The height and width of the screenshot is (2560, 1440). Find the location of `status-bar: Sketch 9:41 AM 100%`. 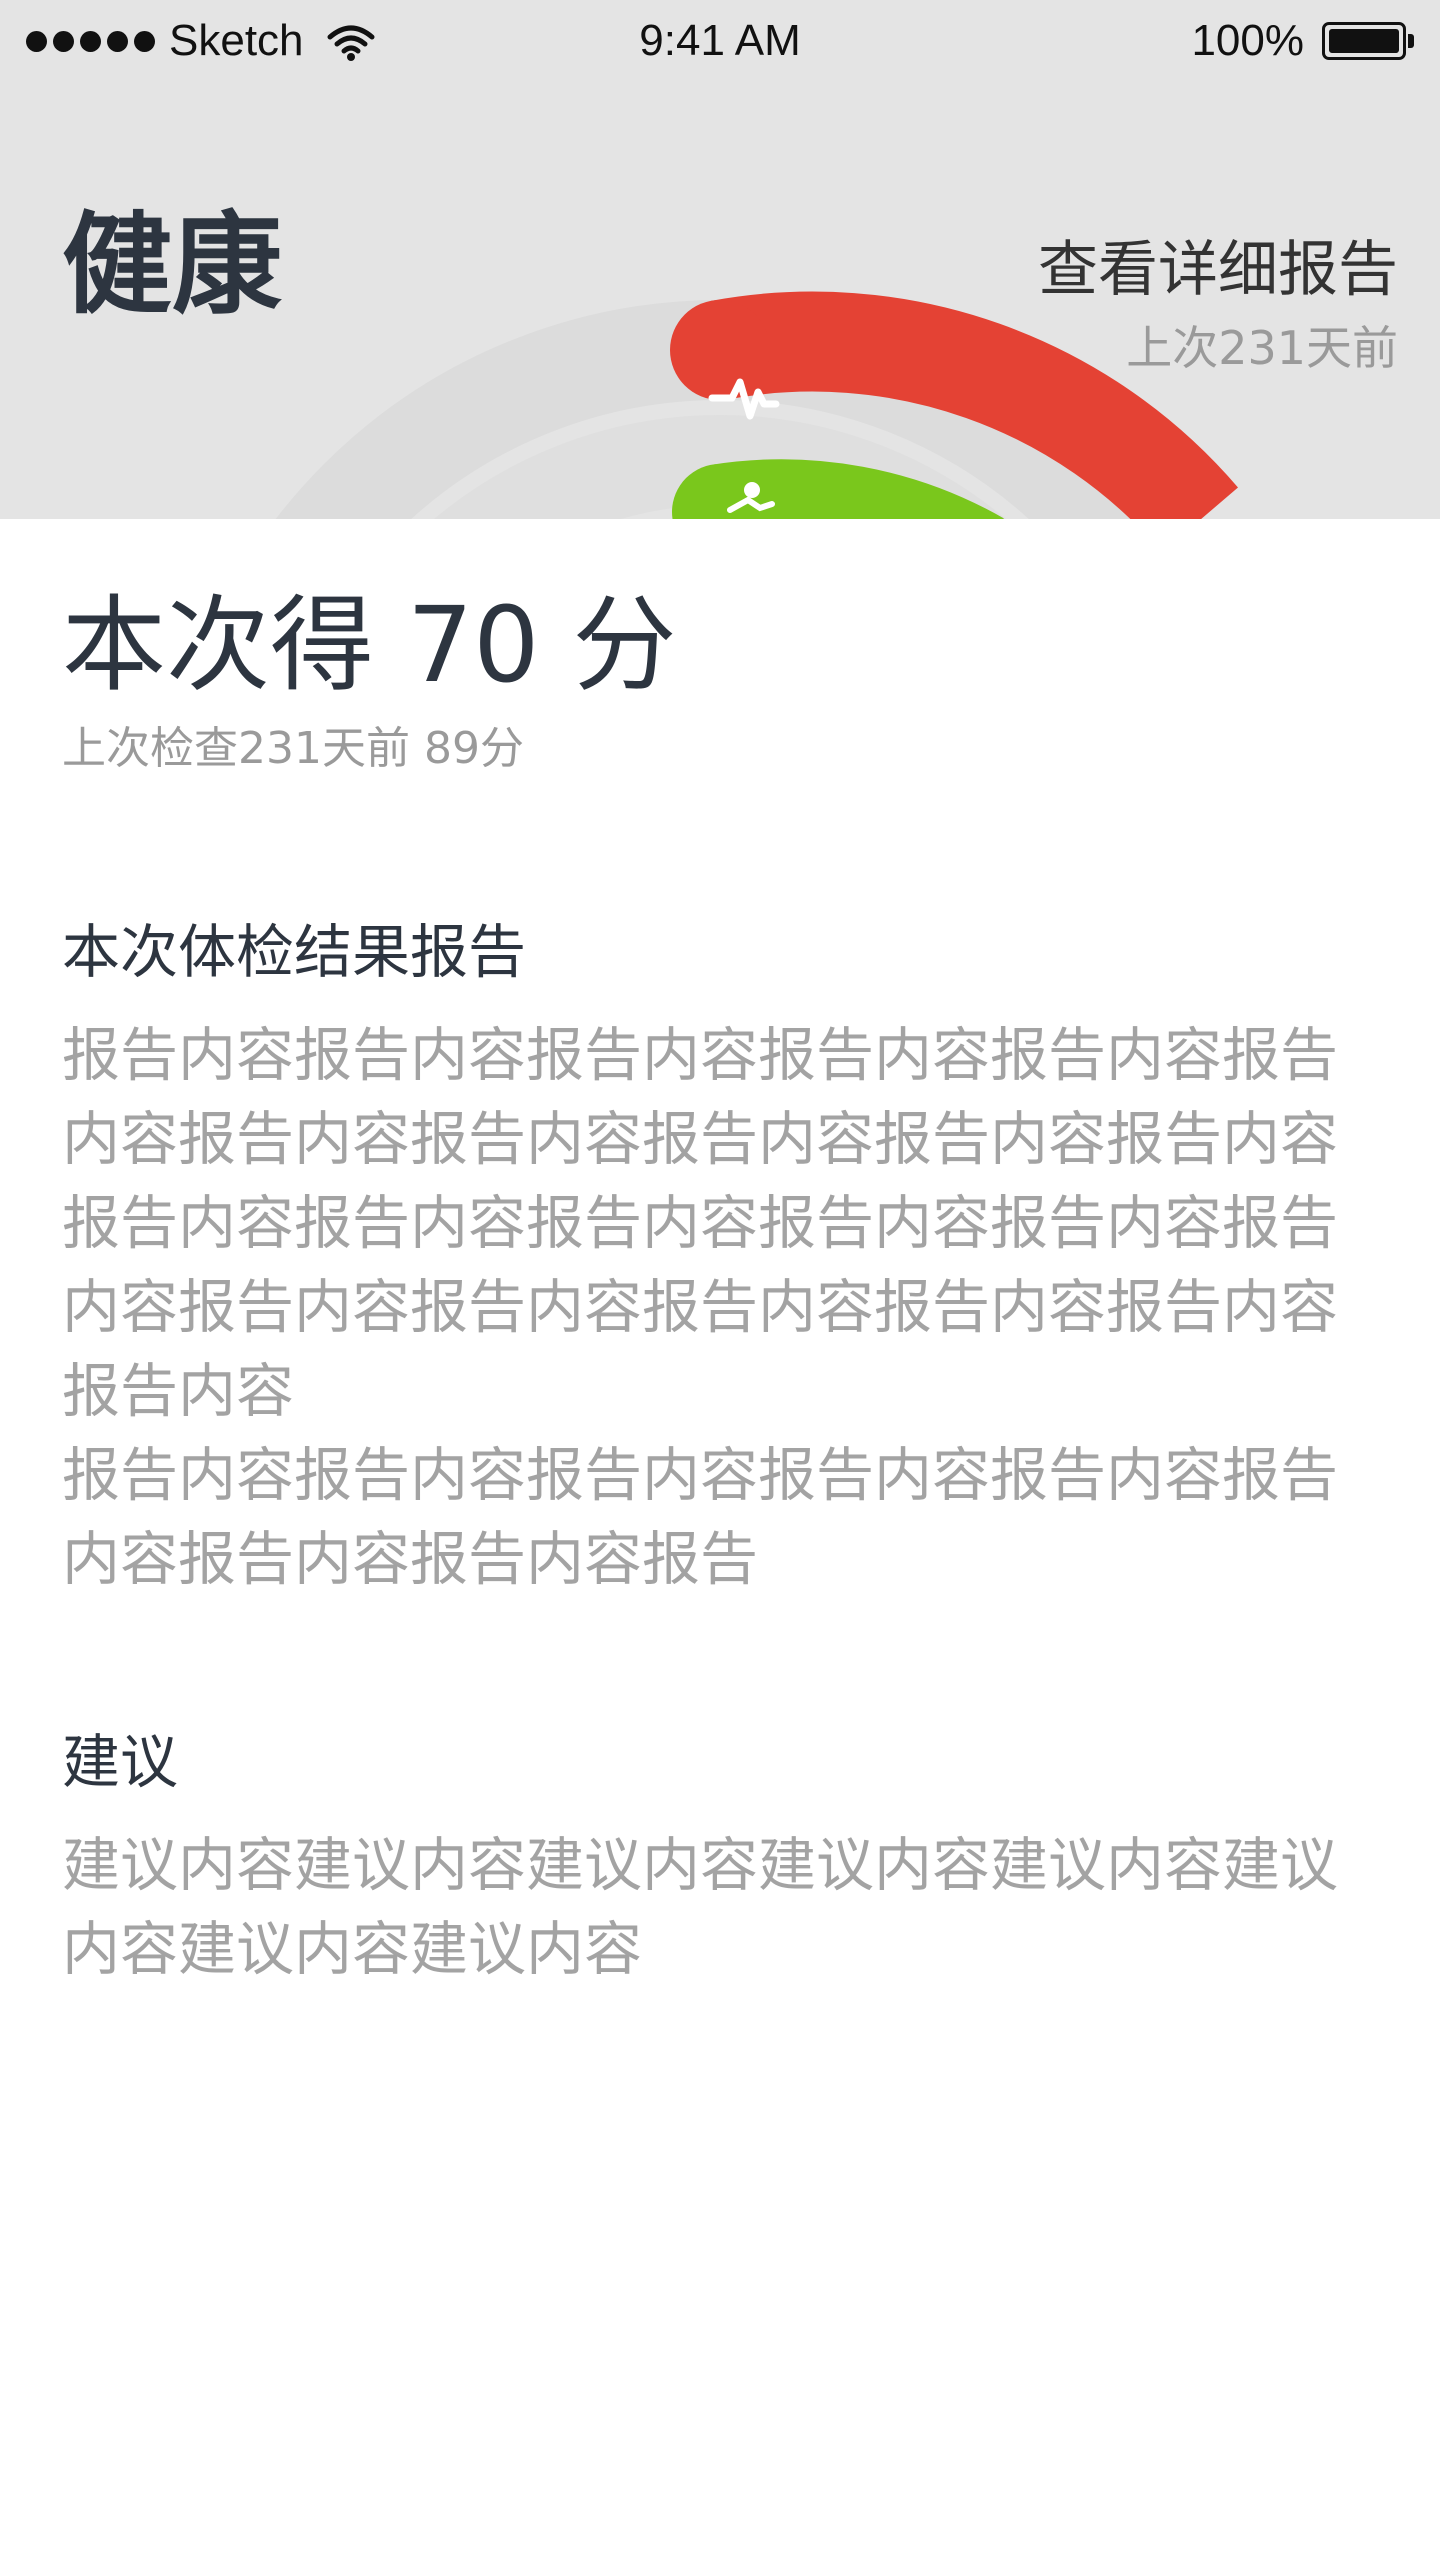

status-bar: Sketch 9:41 AM 100% is located at coordinates (720, 41).